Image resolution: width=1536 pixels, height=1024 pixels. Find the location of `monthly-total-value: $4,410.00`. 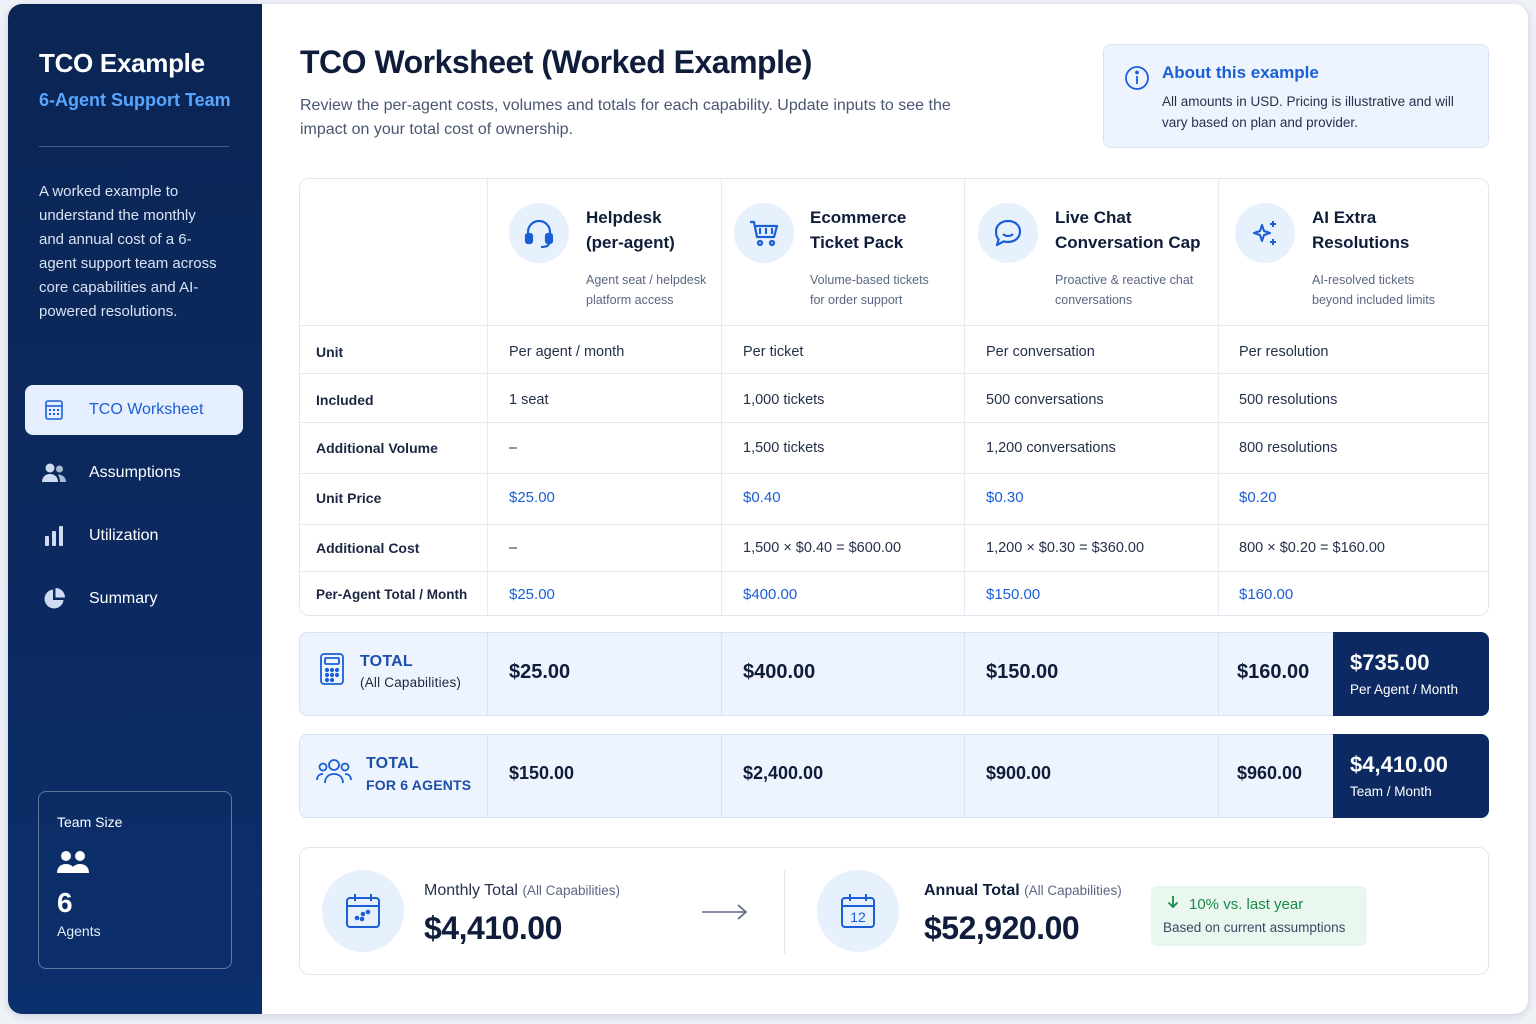

monthly-total-value: $4,410.00 is located at coordinates (493, 928).